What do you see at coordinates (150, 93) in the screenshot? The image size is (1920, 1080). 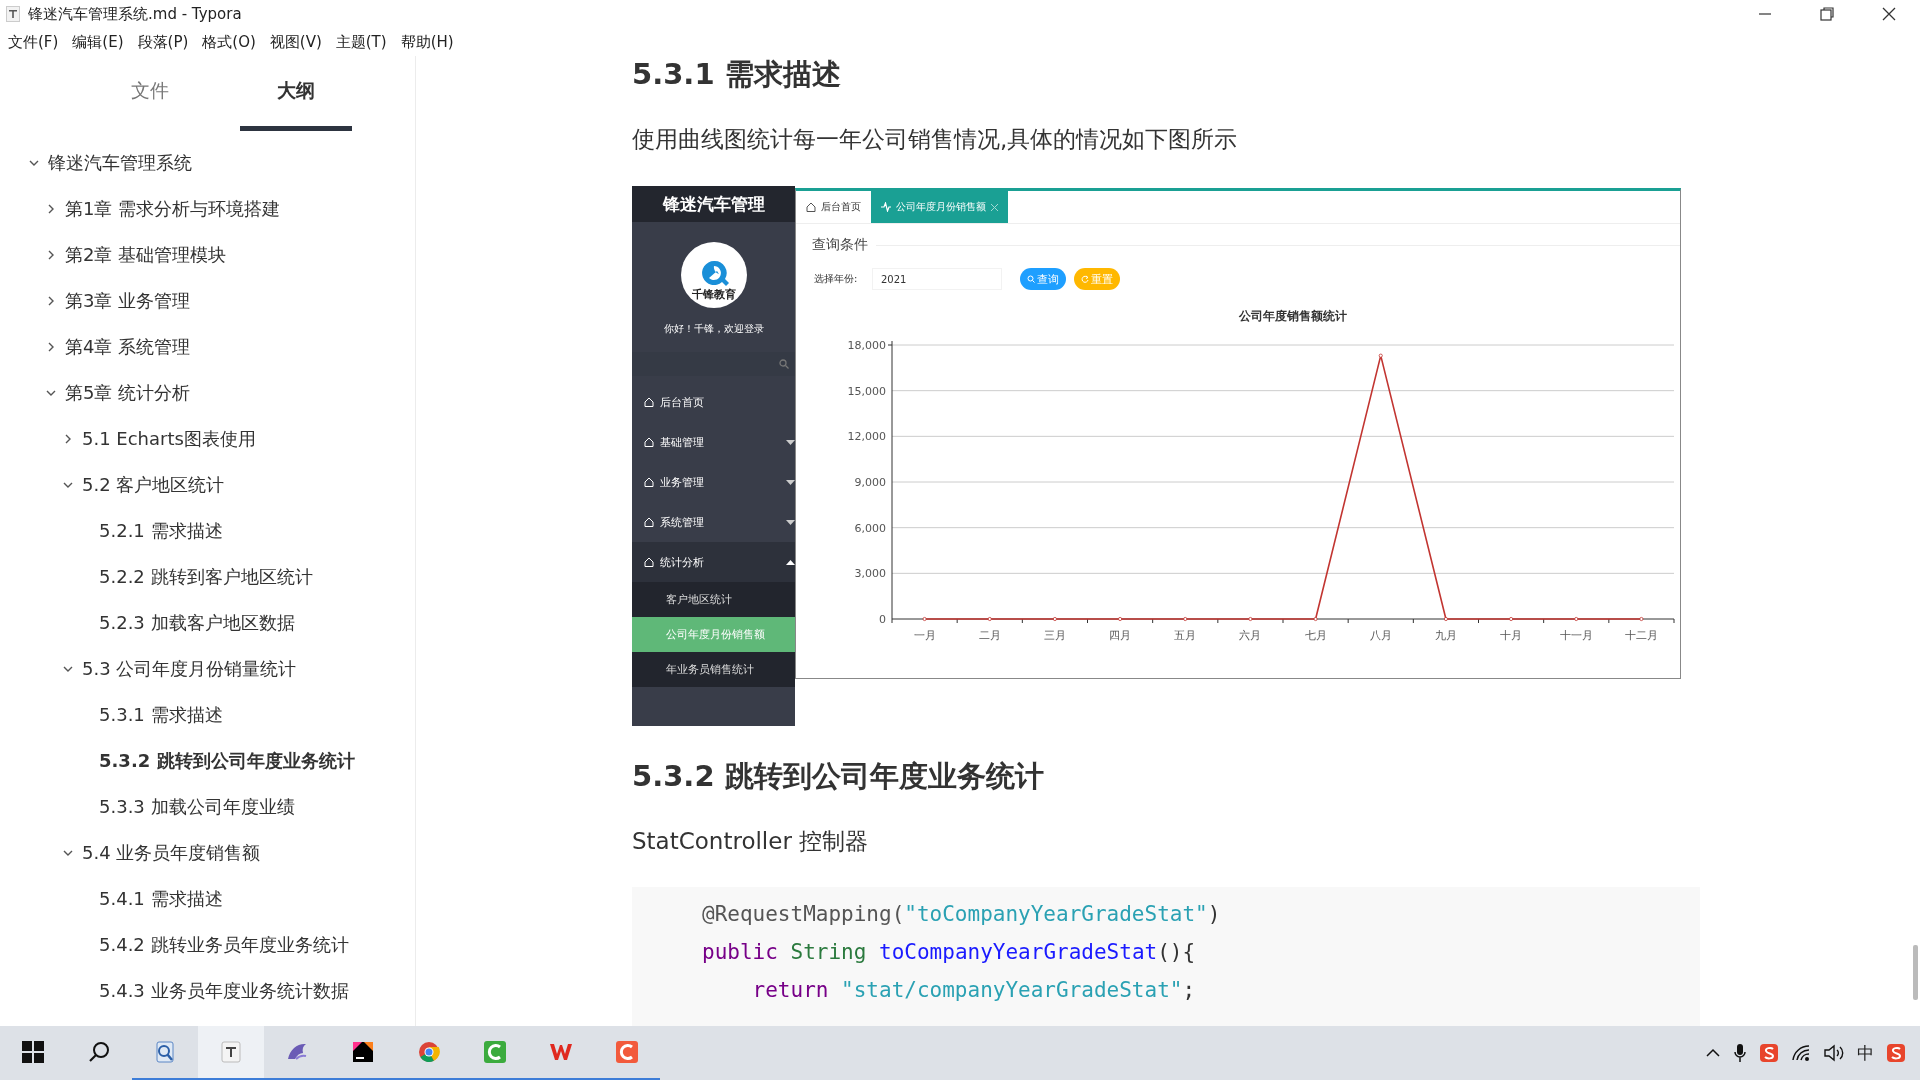 I see `sidebar-tab: 文件` at bounding box center [150, 93].